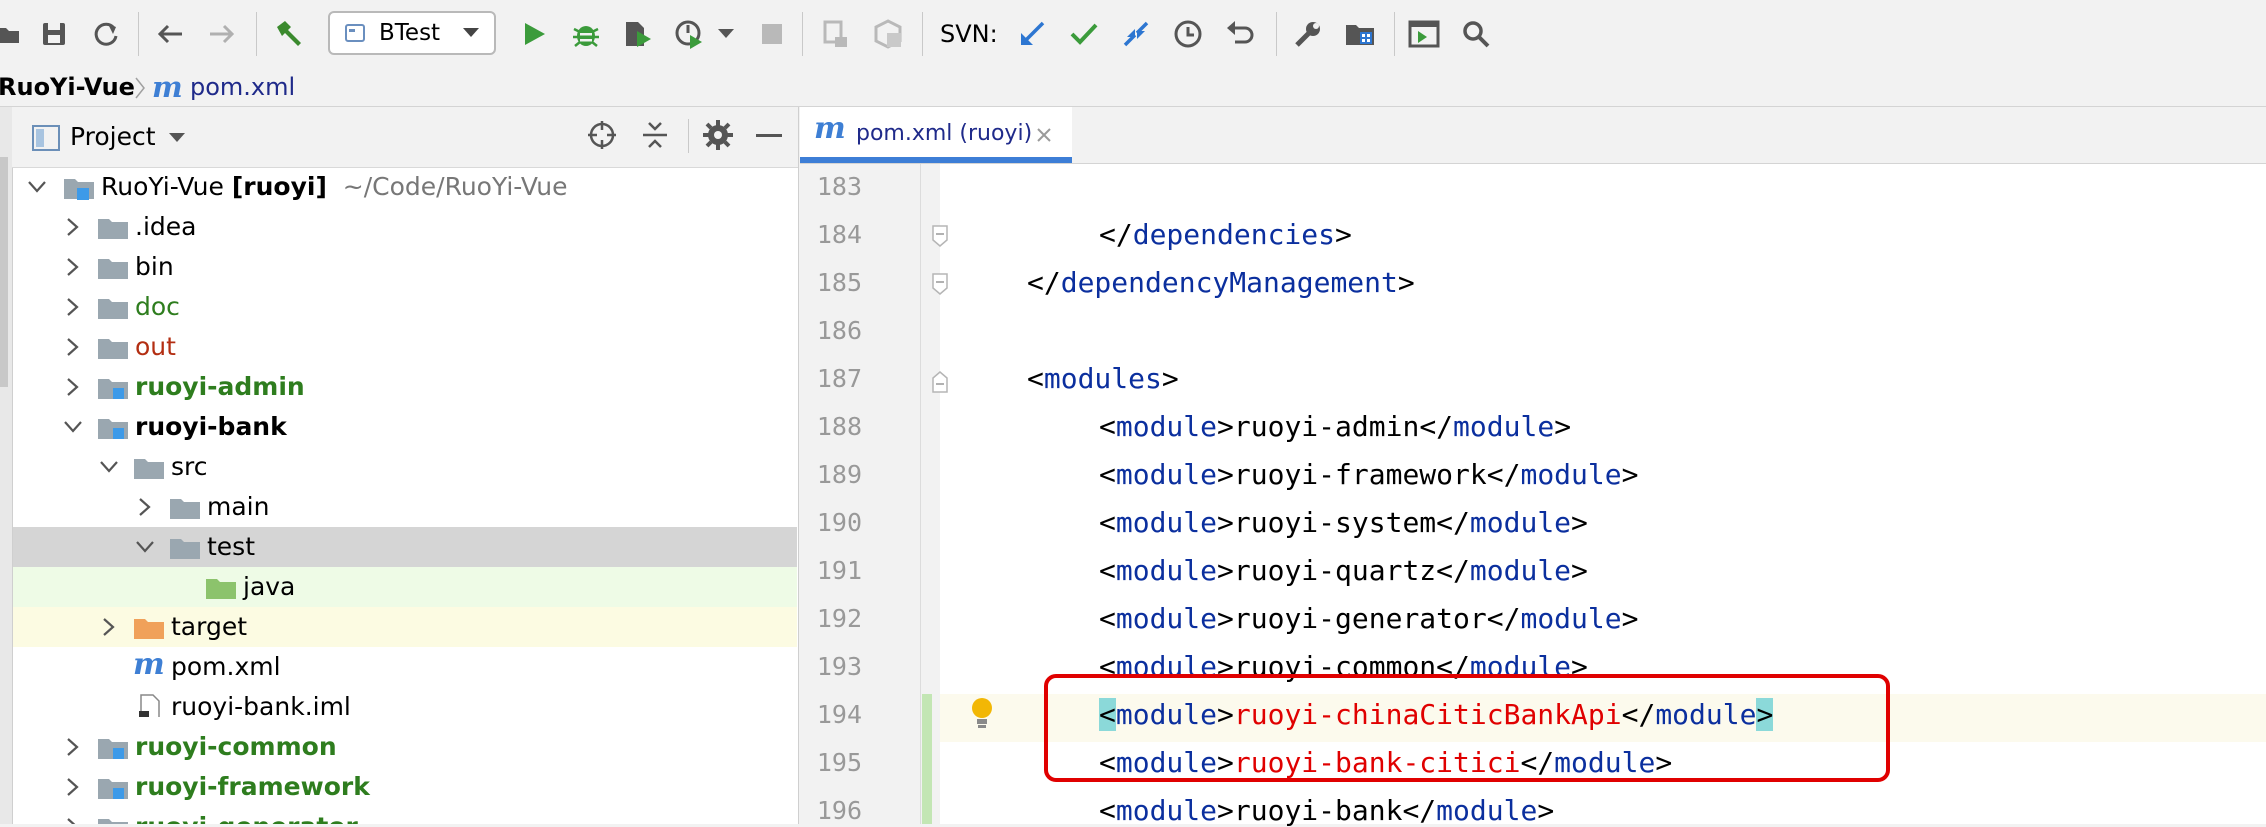  Describe the element at coordinates (405, 307) in the screenshot. I see `tree-item-doc: doc` at that location.